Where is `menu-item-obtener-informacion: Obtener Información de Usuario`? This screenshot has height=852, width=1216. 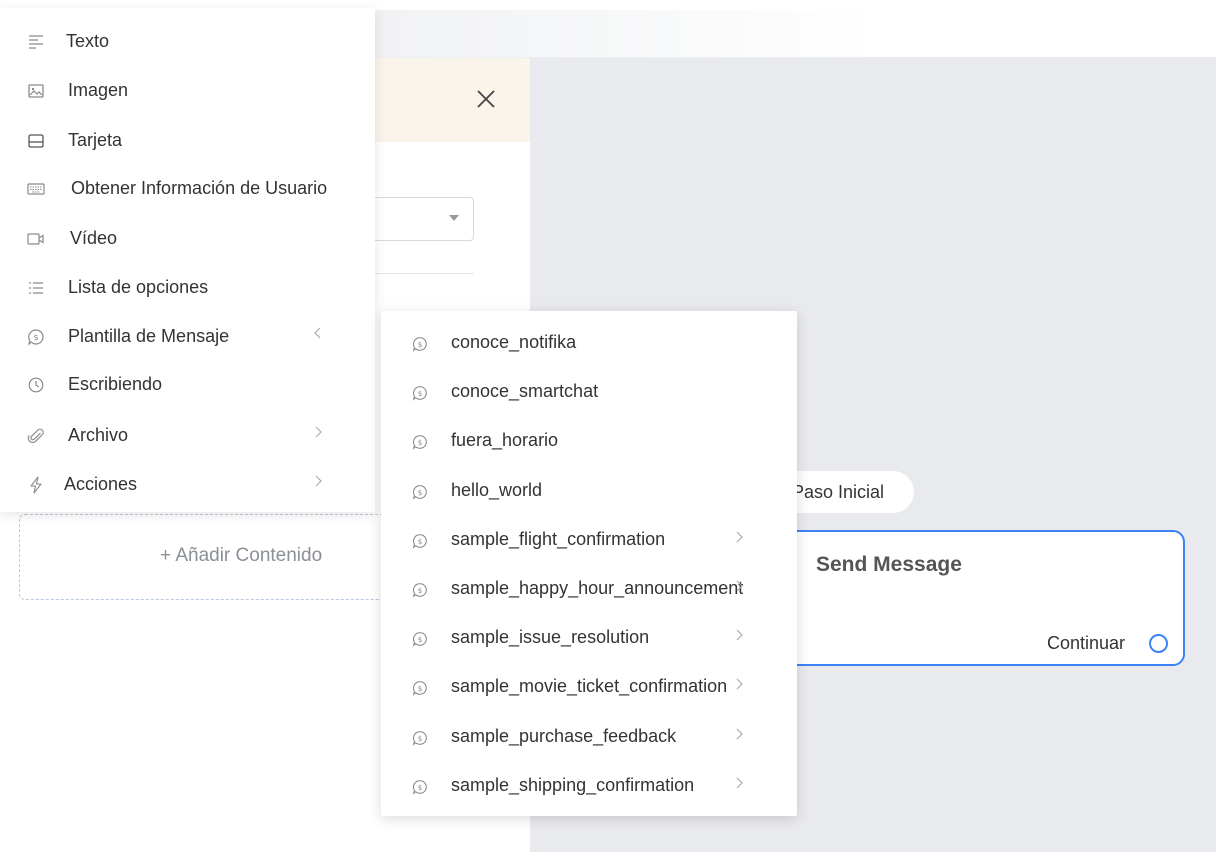
menu-item-obtener-informacion: Obtener Información de Usuario is located at coordinates (187, 189).